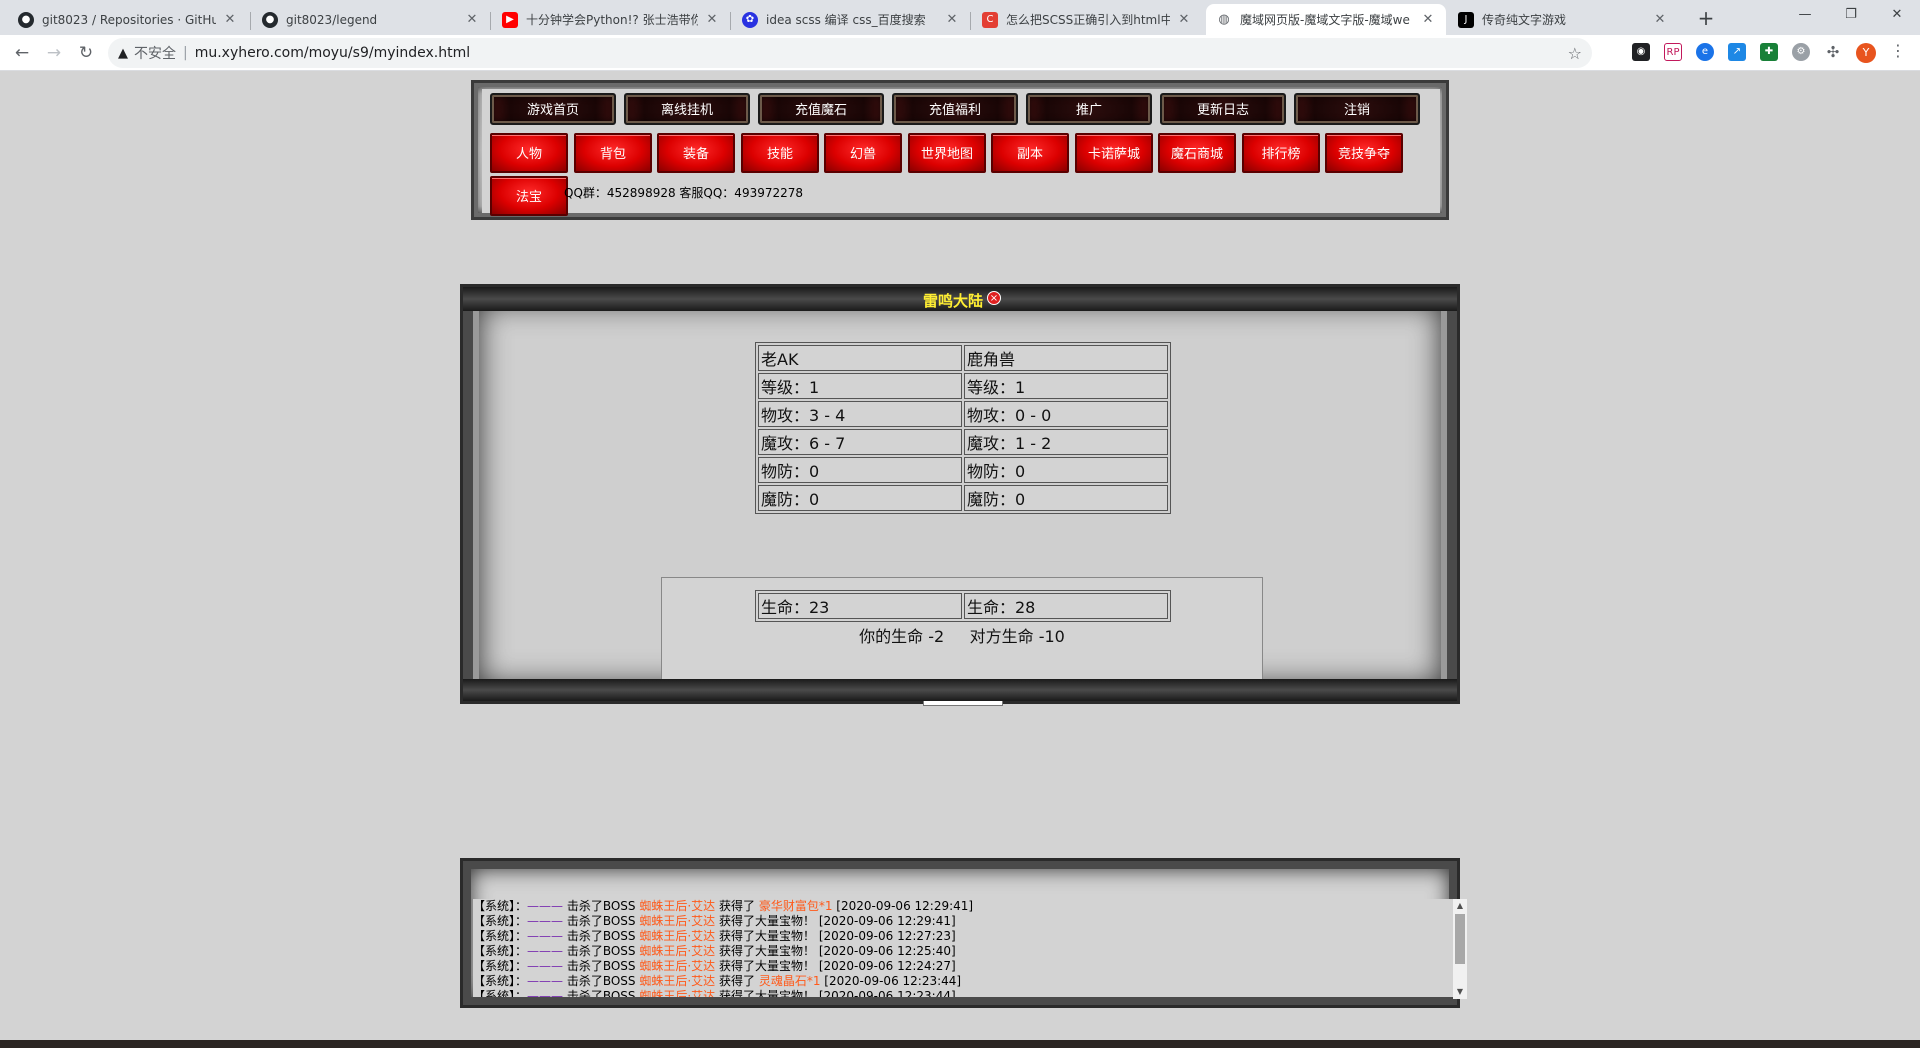 This screenshot has height=1048, width=1920. I want to click on arena-button: 竞技争夺, so click(1364, 153).